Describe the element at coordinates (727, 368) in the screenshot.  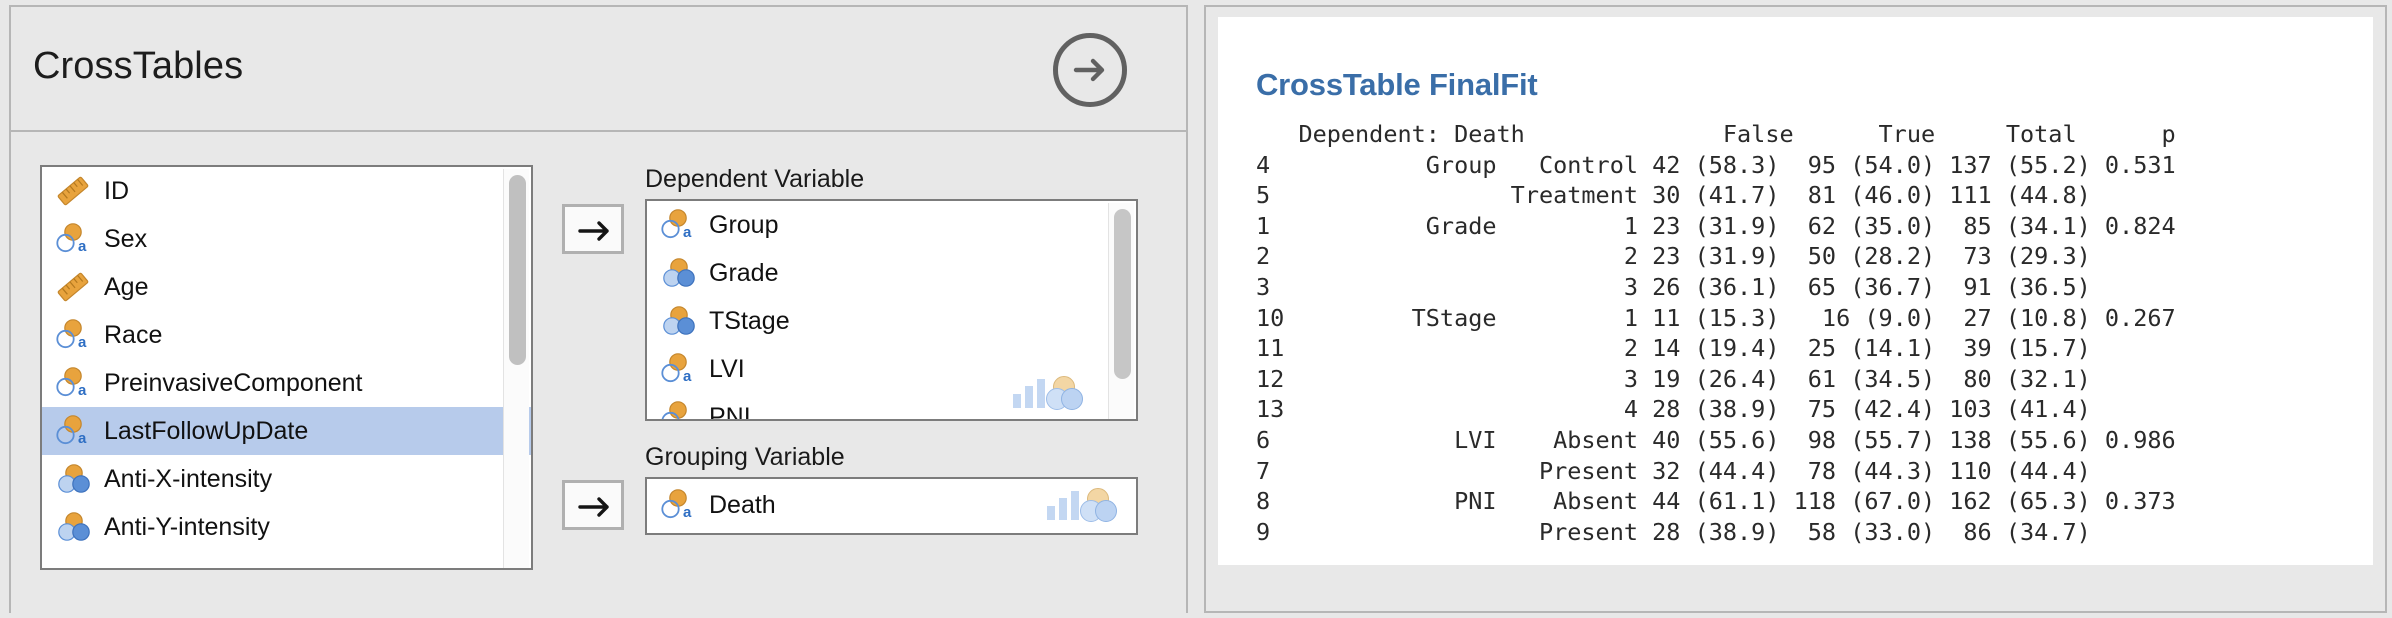
I see `list-item-label: LVI` at that location.